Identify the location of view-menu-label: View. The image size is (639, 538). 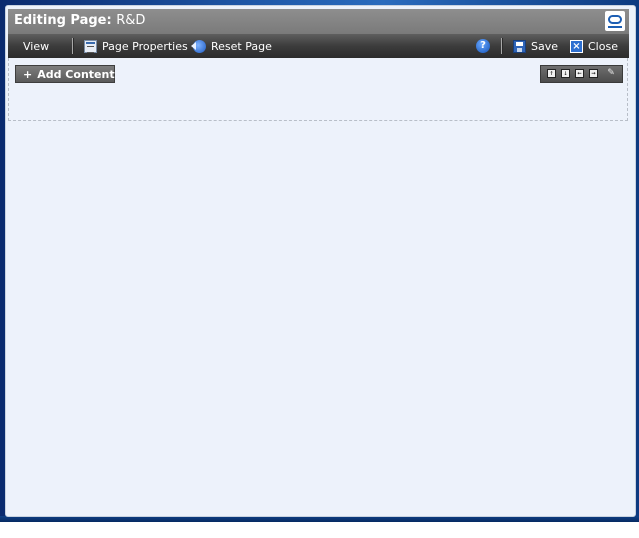
(36, 46).